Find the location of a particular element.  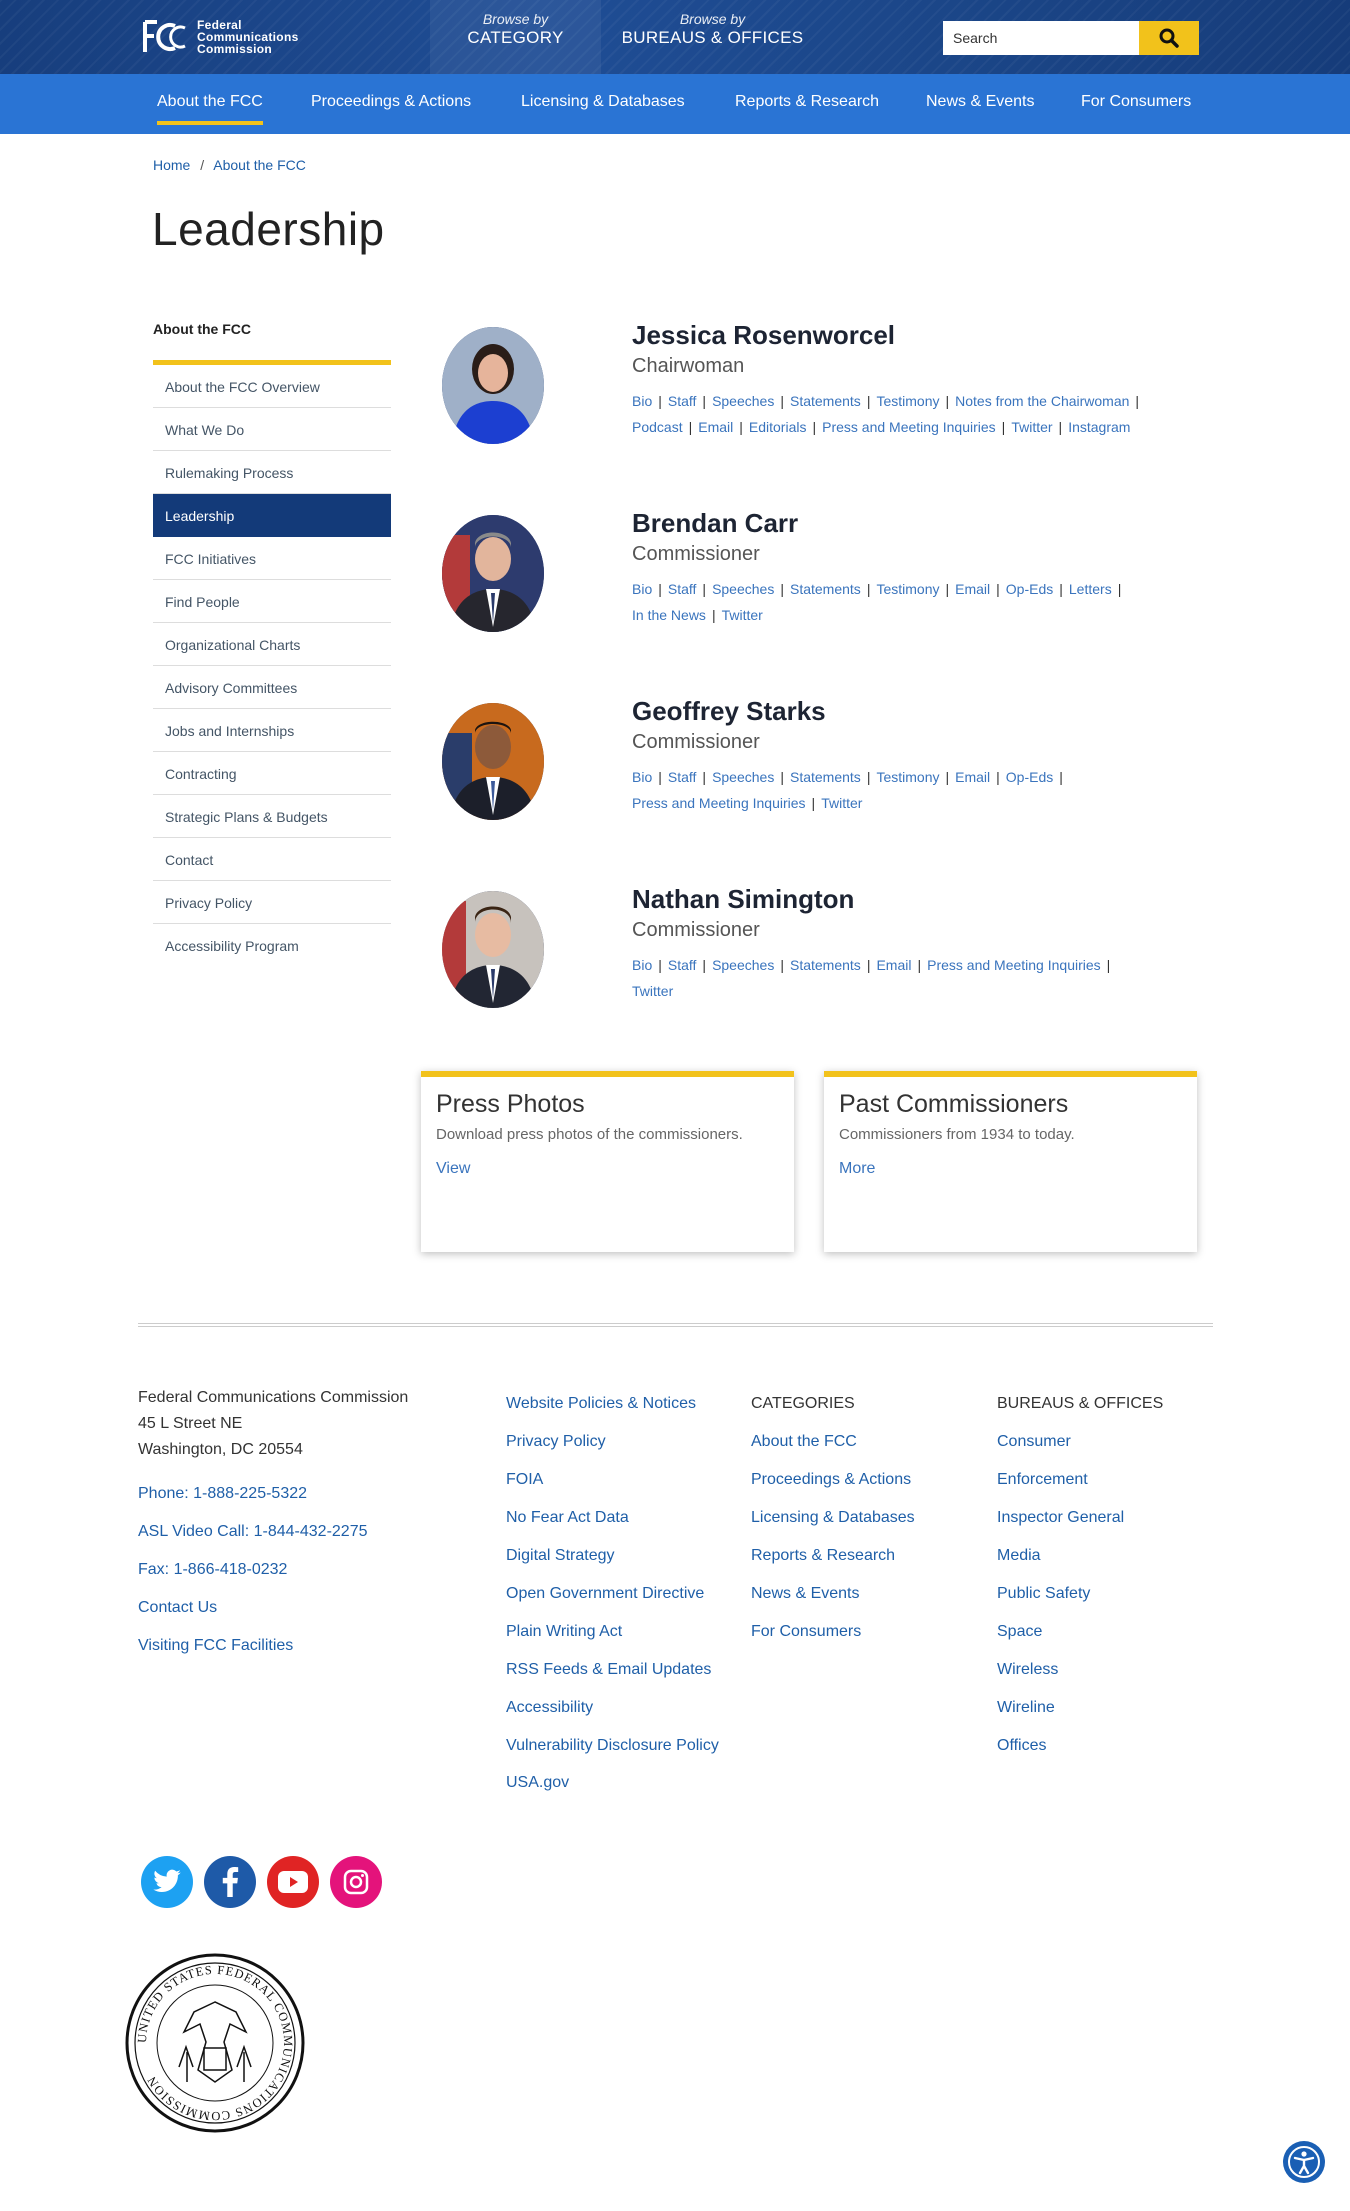

footer-bureau-link: Consumer is located at coordinates (1097, 1442).